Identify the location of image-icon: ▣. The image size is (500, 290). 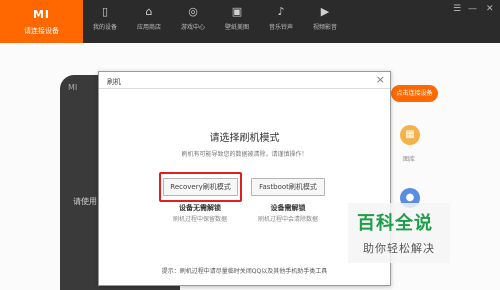
(237, 11).